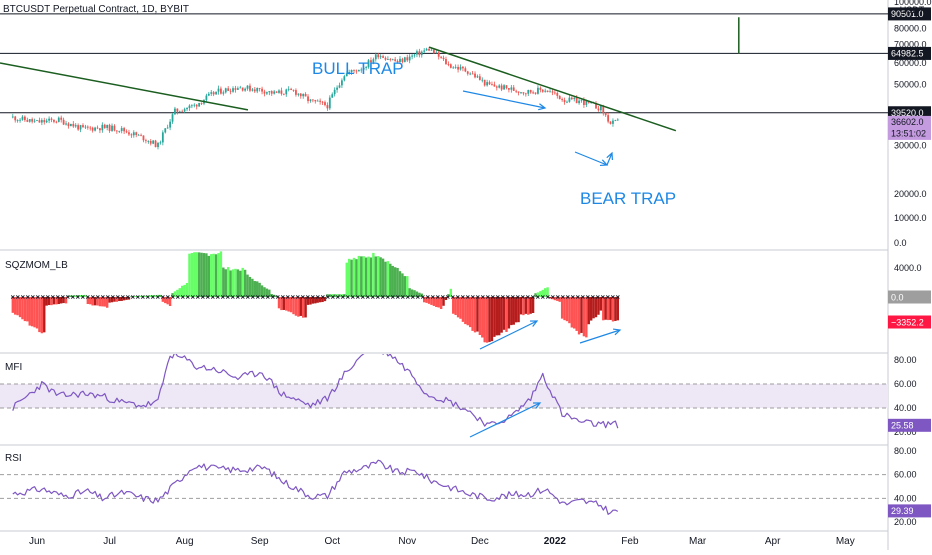 The height and width of the screenshot is (555, 932). Describe the element at coordinates (628, 198) in the screenshot. I see `bear-trap-annotation: BEAR TRAP` at that location.